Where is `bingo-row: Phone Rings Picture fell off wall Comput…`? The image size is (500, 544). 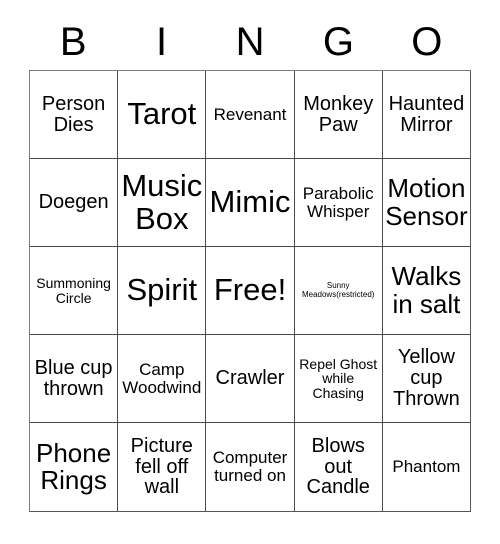 bingo-row: Phone Rings Picture fell off wall Comput… is located at coordinates (250, 467).